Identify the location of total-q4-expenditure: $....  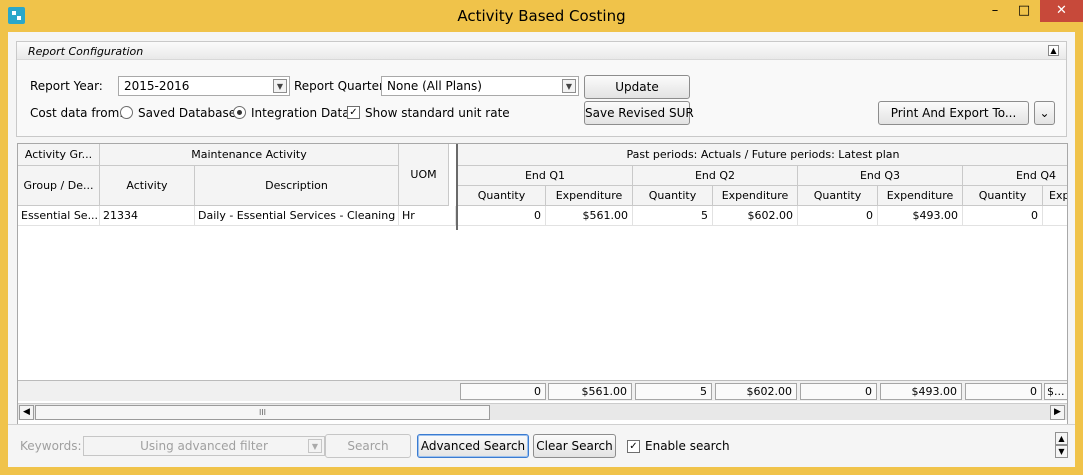
(1055, 391).